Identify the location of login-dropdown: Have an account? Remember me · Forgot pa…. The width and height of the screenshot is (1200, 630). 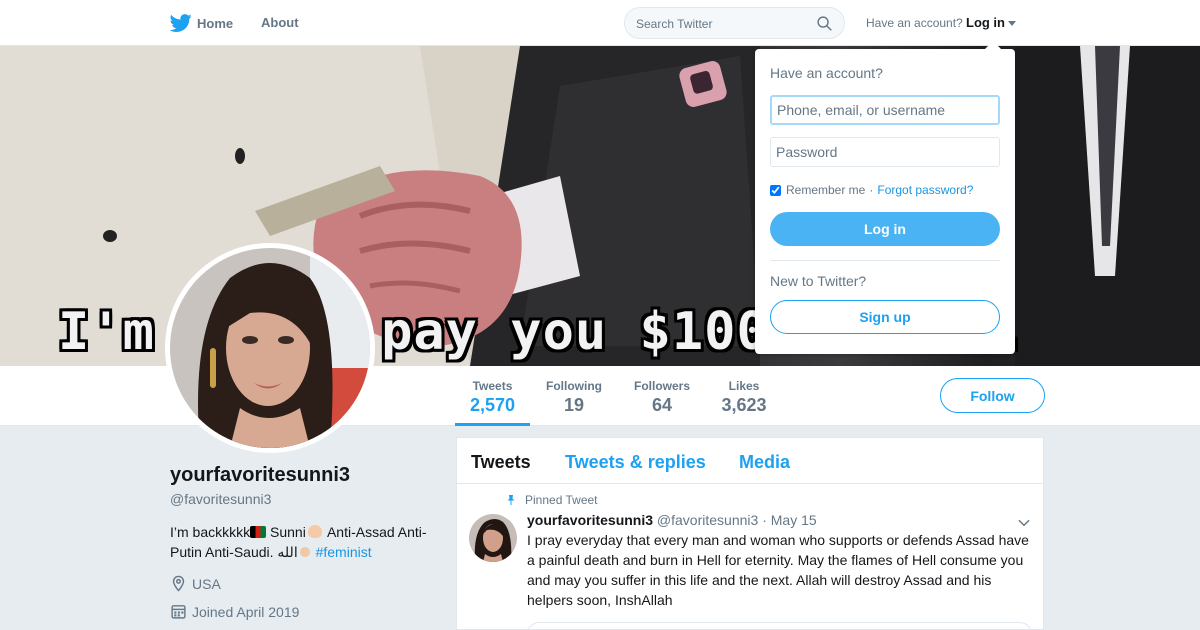
(885, 197).